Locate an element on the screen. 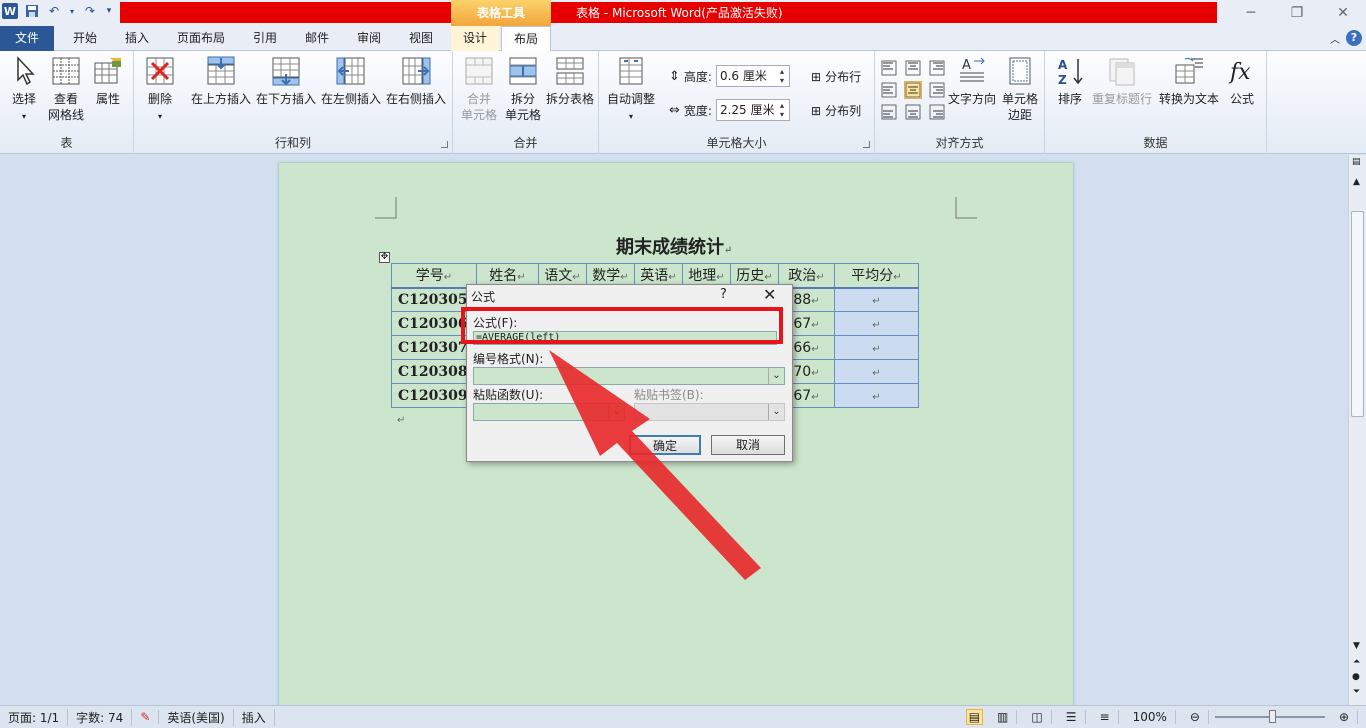  view-gridlines-button: 查看 网格线 is located at coordinates (66, 89).